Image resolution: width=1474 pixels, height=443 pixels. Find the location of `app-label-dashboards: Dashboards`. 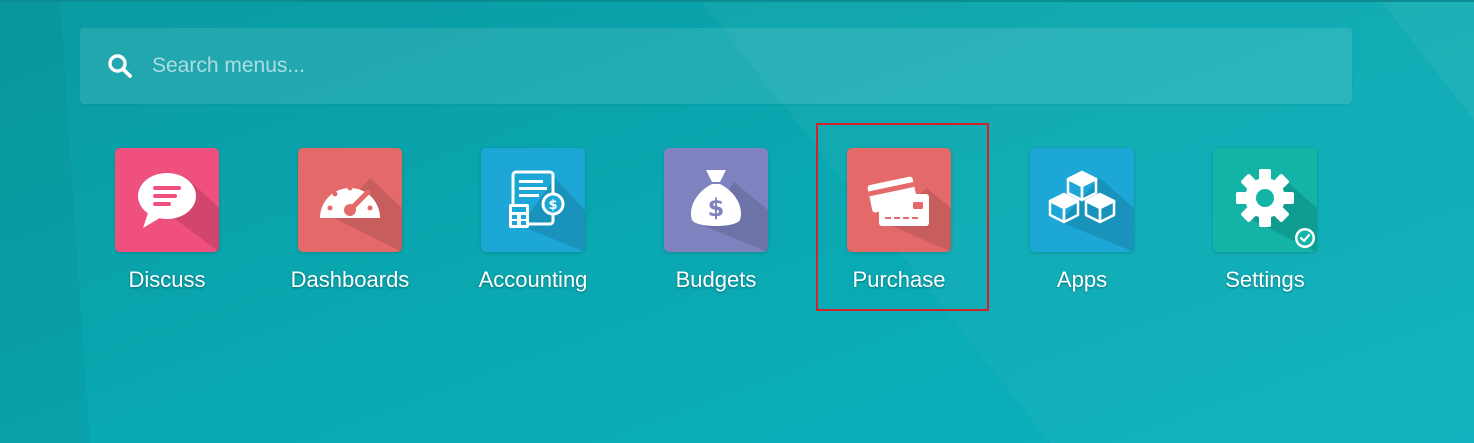

app-label-dashboards: Dashboards is located at coordinates (350, 279).